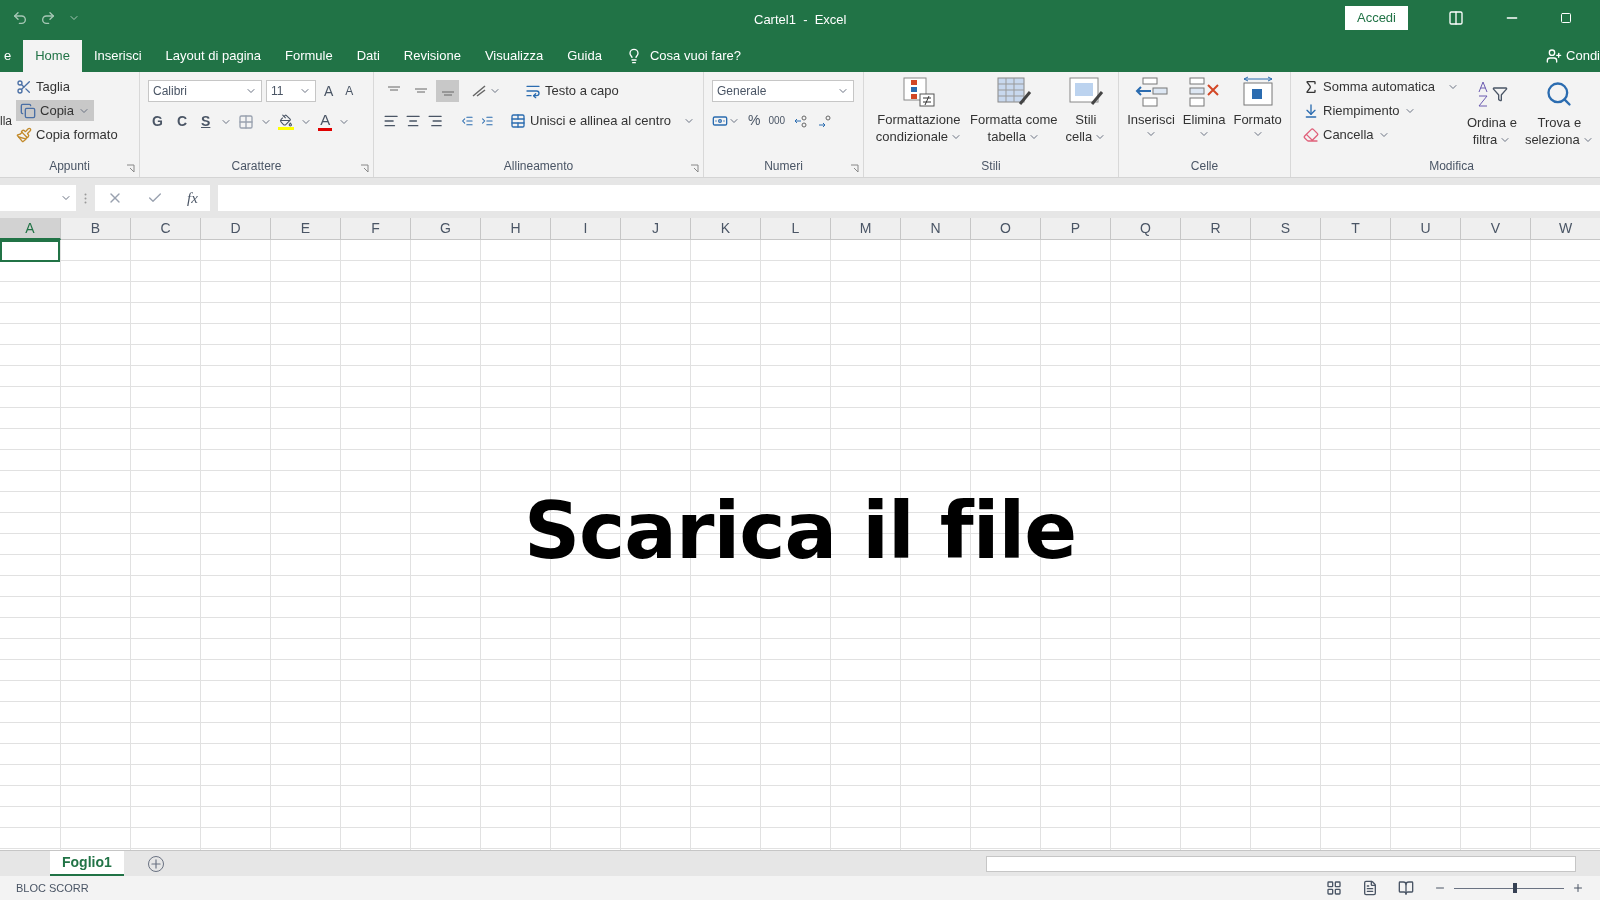  What do you see at coordinates (726, 229) in the screenshot?
I see `column-header: K` at bounding box center [726, 229].